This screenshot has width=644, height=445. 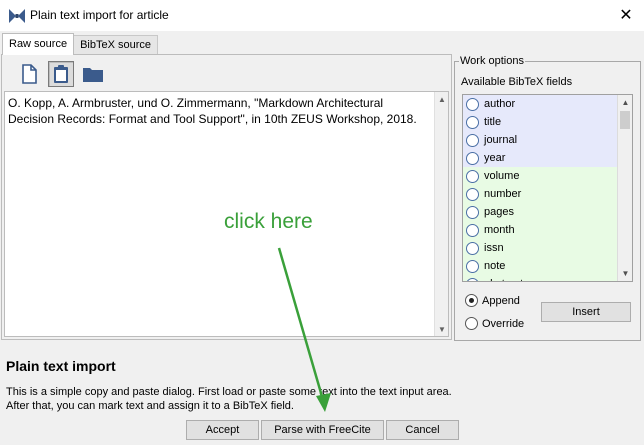 I want to click on window-title: Plain text import for article, so click(x=99, y=15).